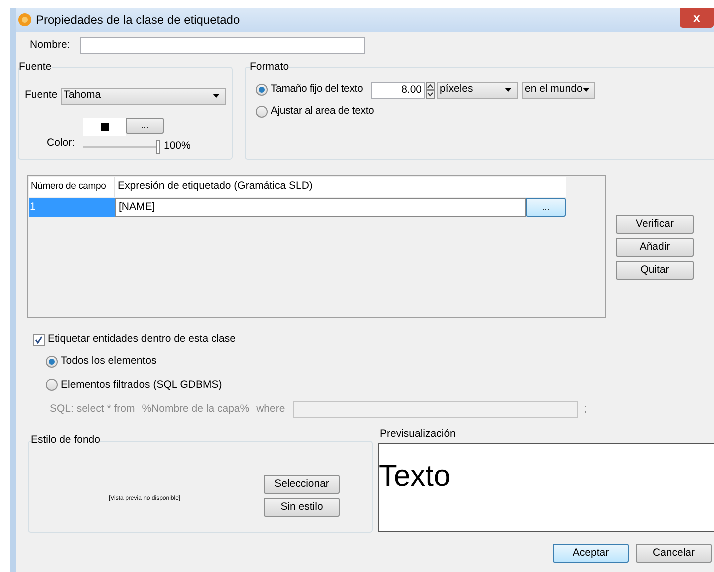  Describe the element at coordinates (51, 45) in the screenshot. I see `name-label: Nombre:` at that location.